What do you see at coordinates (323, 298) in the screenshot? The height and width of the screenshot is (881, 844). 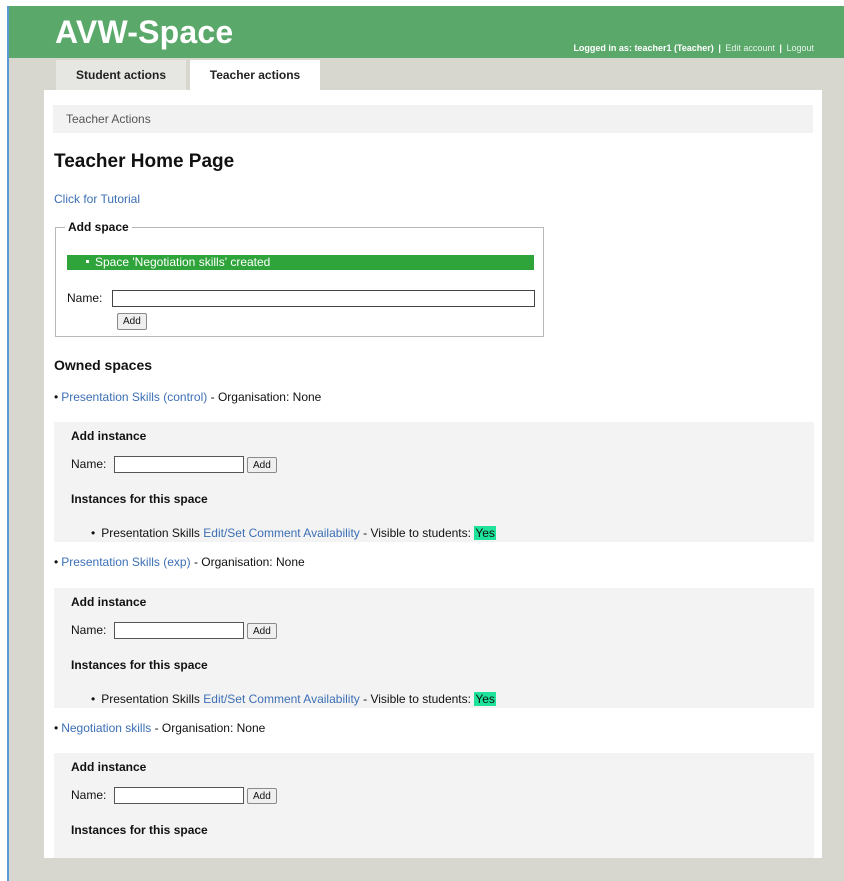 I see `space-name-input` at bounding box center [323, 298].